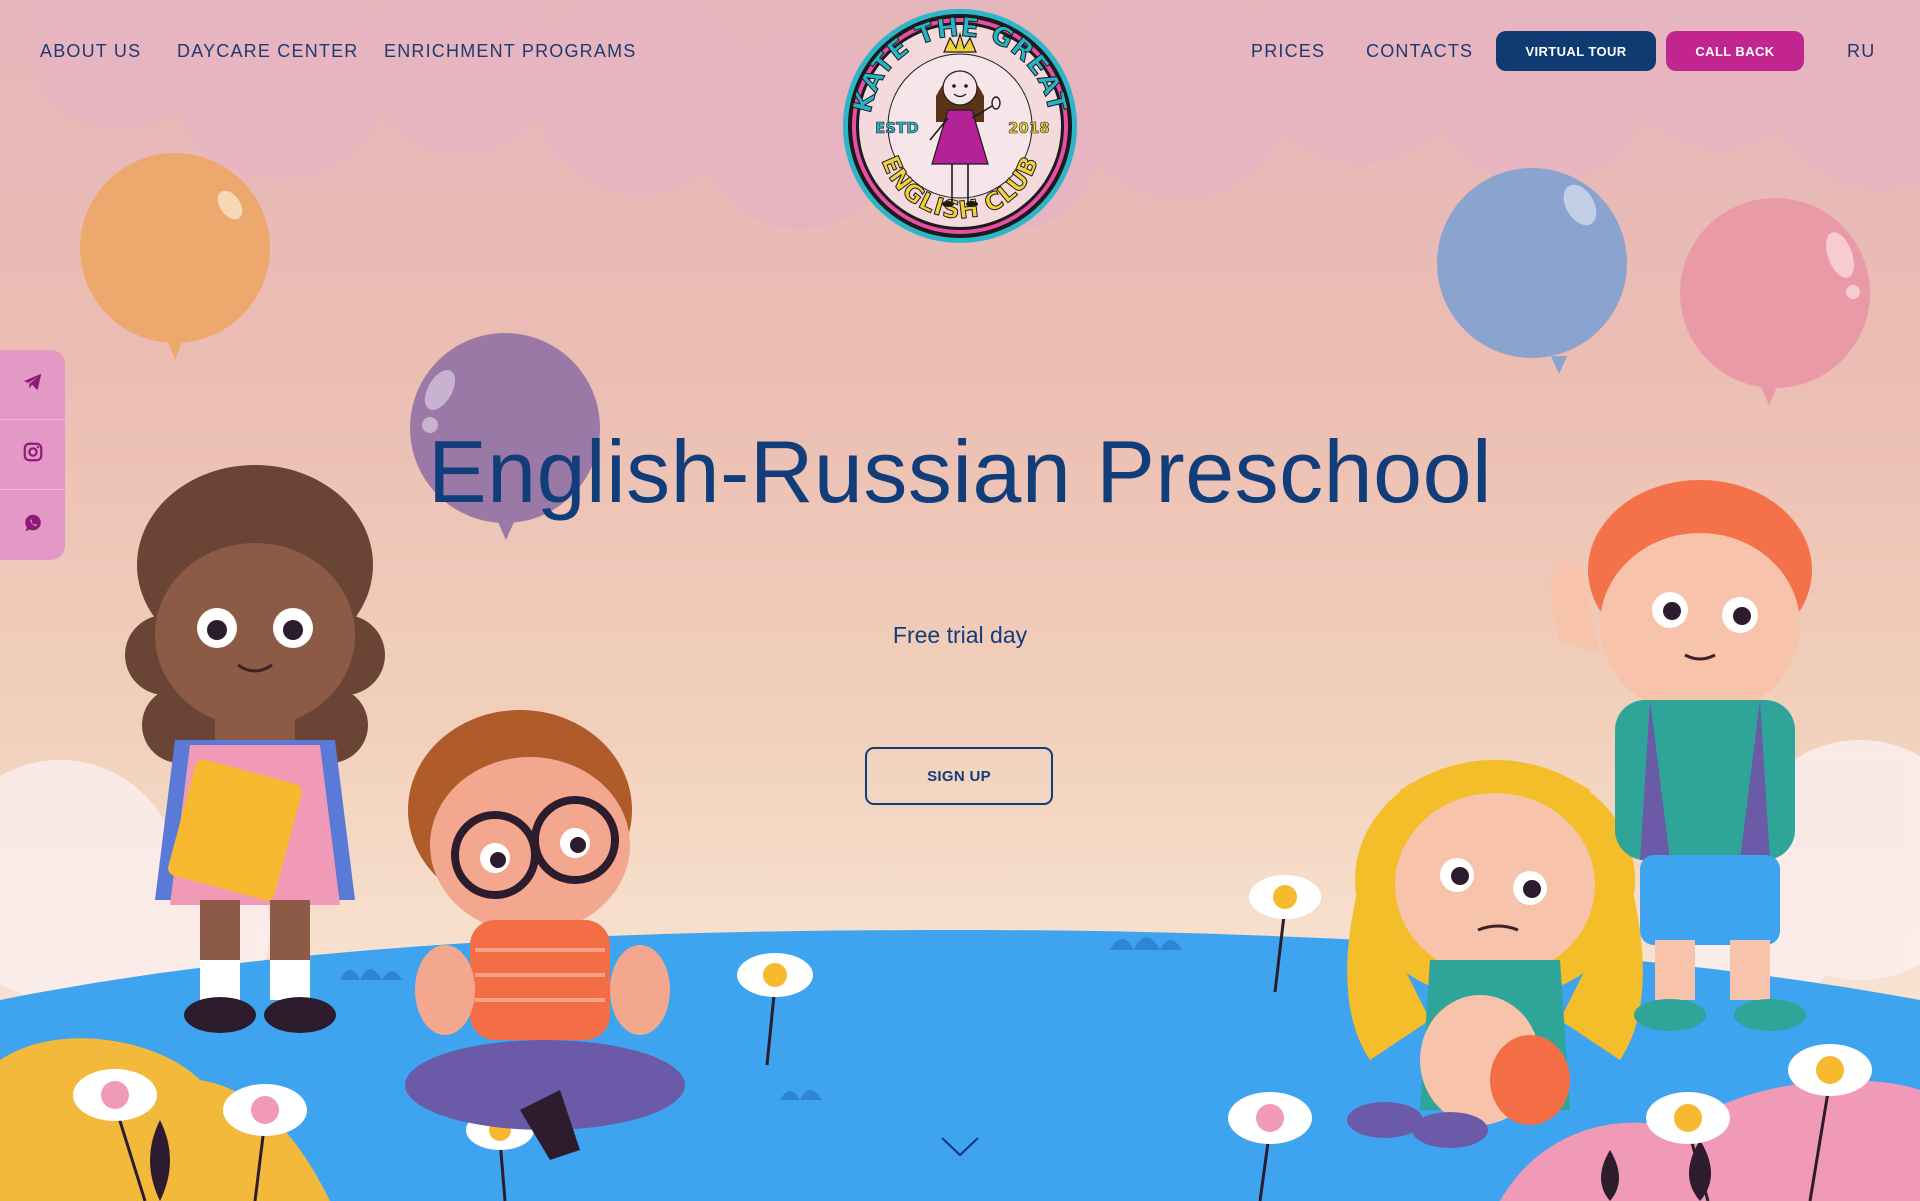 The width and height of the screenshot is (1920, 1201). What do you see at coordinates (897, 128) in the screenshot?
I see `logo-estd-text: ESTD` at bounding box center [897, 128].